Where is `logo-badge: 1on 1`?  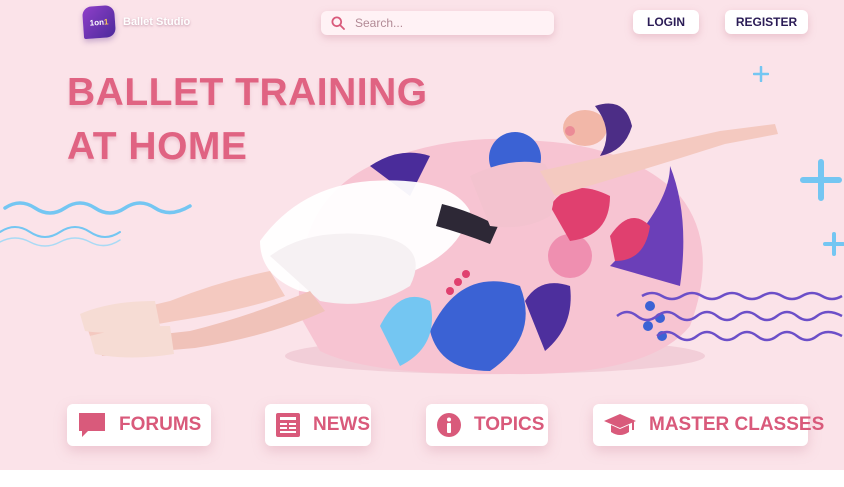 logo-badge: 1on 1 is located at coordinates (99, 22).